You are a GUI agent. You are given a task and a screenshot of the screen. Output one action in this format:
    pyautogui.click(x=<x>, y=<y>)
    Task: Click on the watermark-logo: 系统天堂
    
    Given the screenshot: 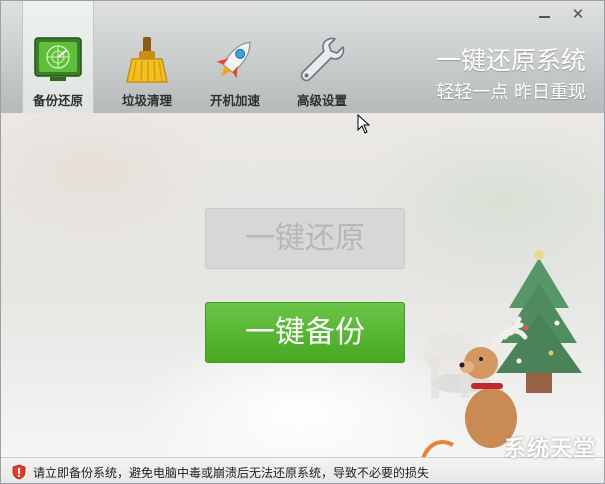 What is the action you would take?
    pyautogui.click(x=549, y=449)
    